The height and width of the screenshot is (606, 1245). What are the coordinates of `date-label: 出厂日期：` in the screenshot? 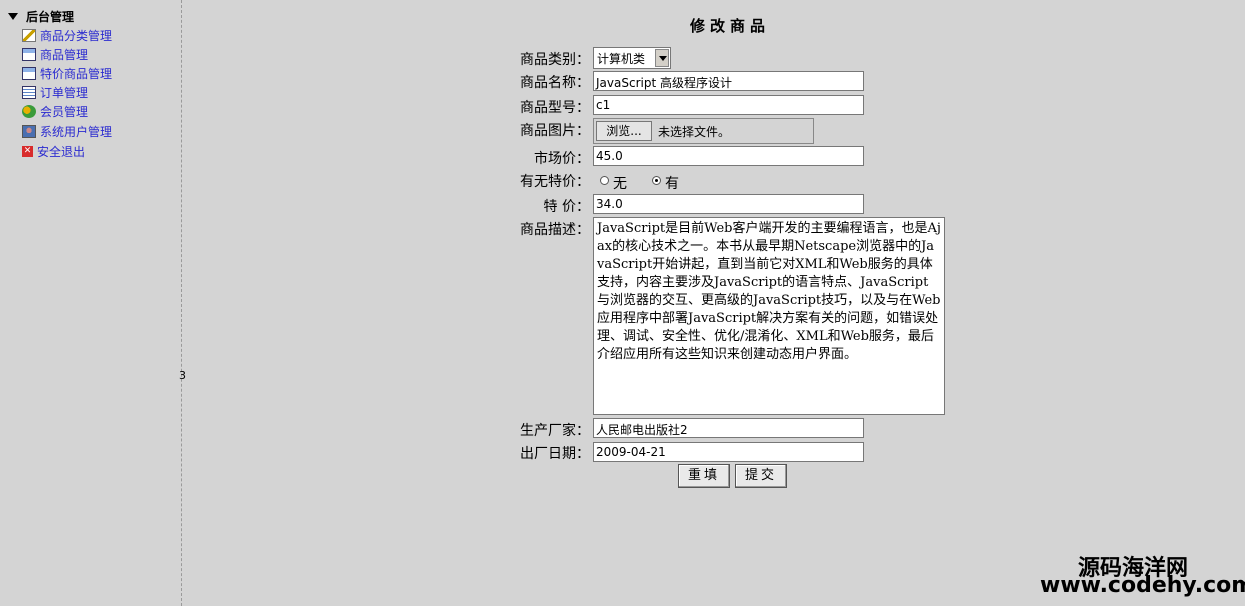 It's located at (555, 454).